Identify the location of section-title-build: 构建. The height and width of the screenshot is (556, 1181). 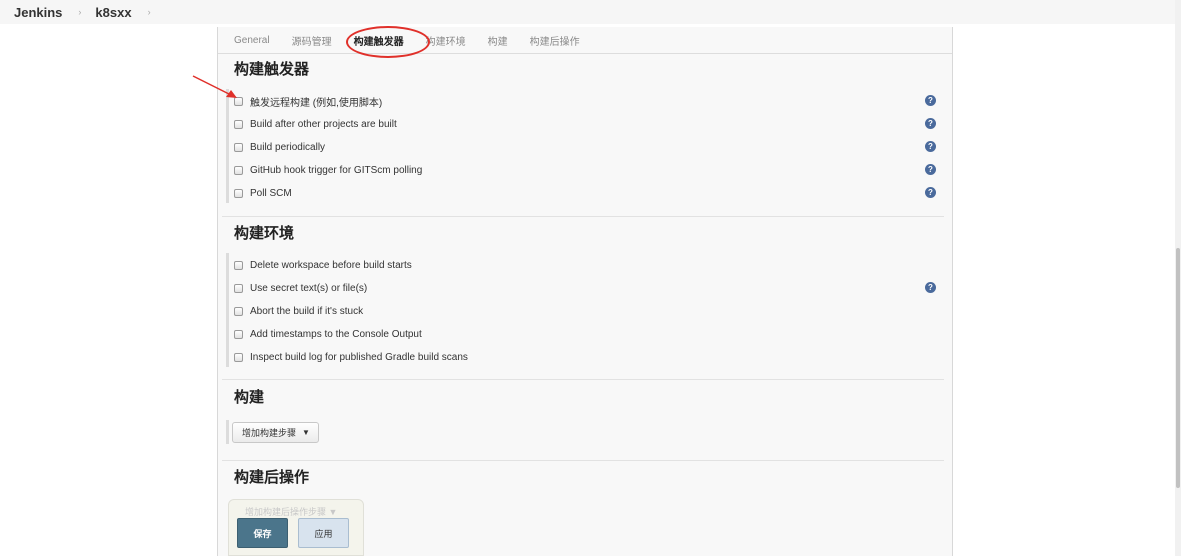
(249, 397).